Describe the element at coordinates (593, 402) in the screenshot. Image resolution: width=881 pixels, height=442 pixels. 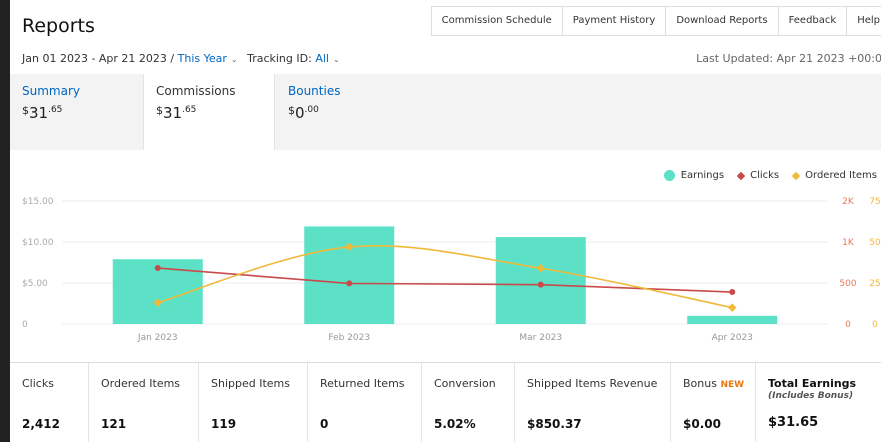
I see `stat-shipped-revenue: Shipped Items Revenue $850.37` at that location.